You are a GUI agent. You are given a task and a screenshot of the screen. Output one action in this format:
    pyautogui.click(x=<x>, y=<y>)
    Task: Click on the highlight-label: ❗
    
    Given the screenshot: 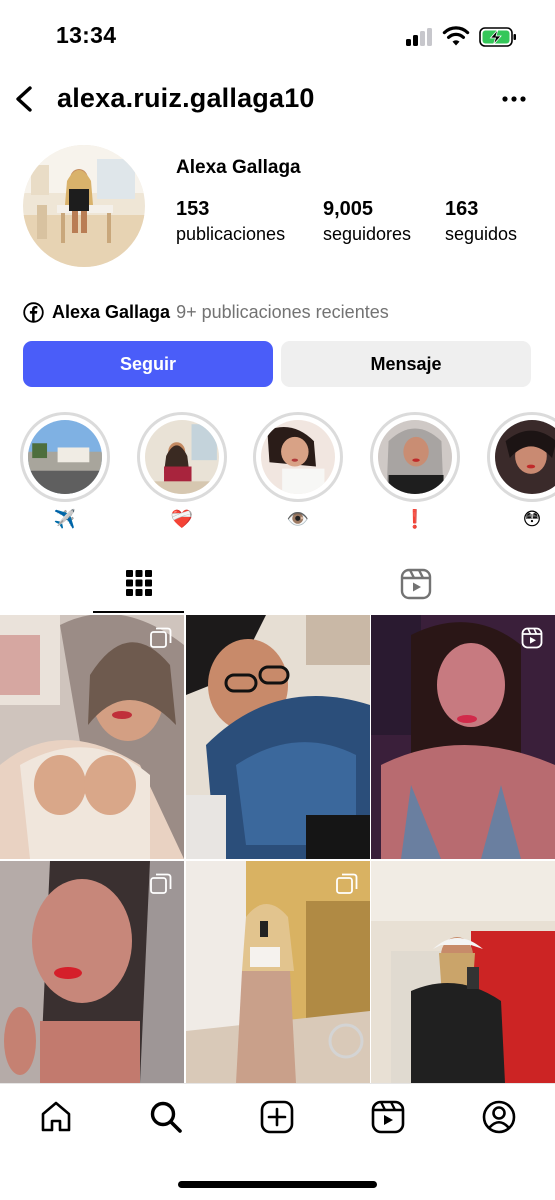 What is the action you would take?
    pyautogui.click(x=415, y=519)
    